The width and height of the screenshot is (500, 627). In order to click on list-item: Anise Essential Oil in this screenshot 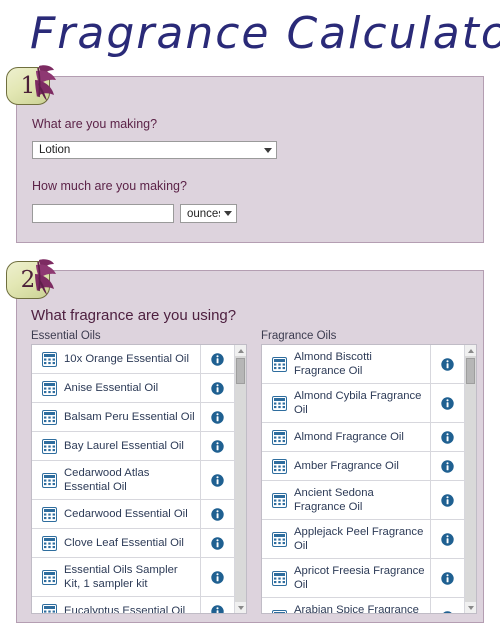, I will do `click(133, 388)`.